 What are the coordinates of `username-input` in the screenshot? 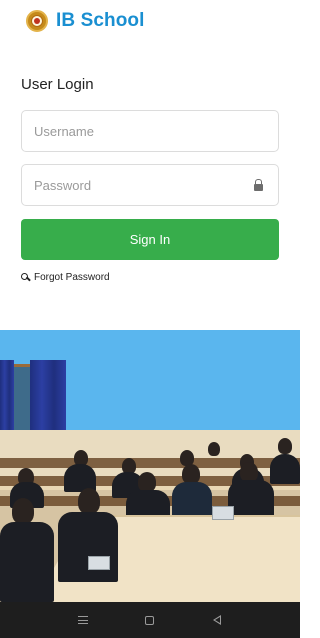 It's located at (143, 131).